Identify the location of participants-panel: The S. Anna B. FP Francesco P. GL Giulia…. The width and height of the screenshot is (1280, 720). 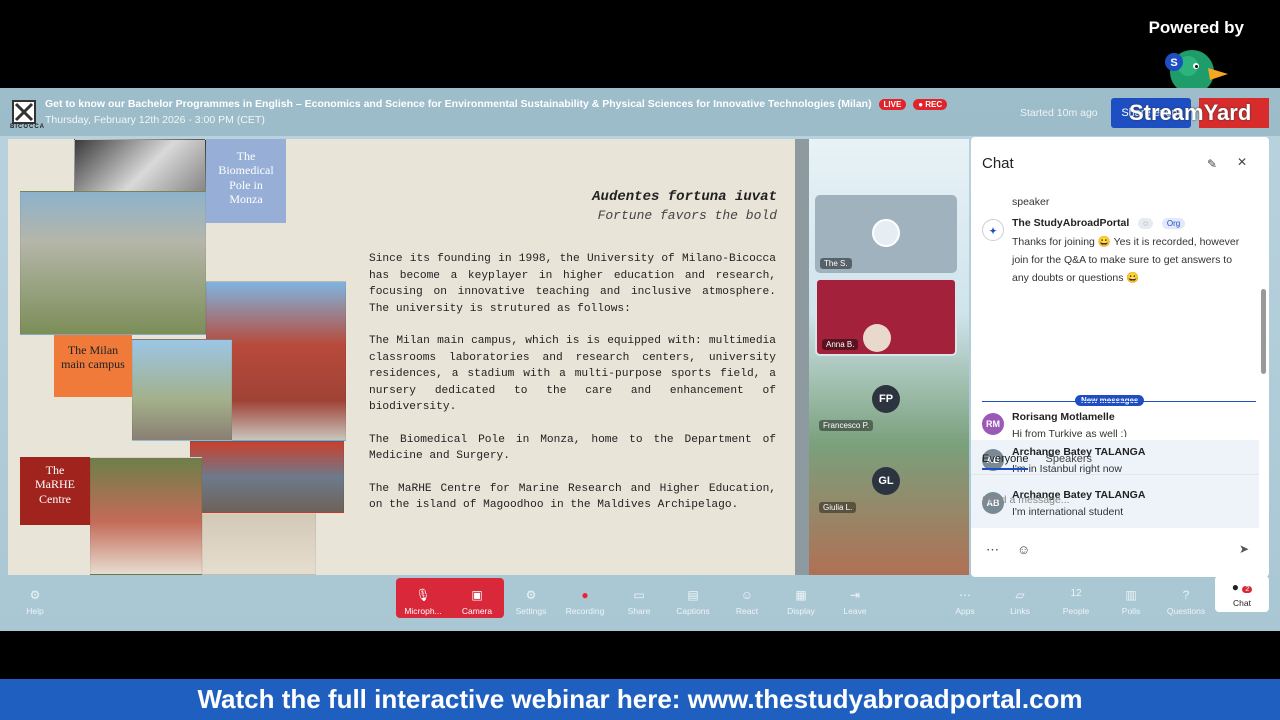
(889, 357).